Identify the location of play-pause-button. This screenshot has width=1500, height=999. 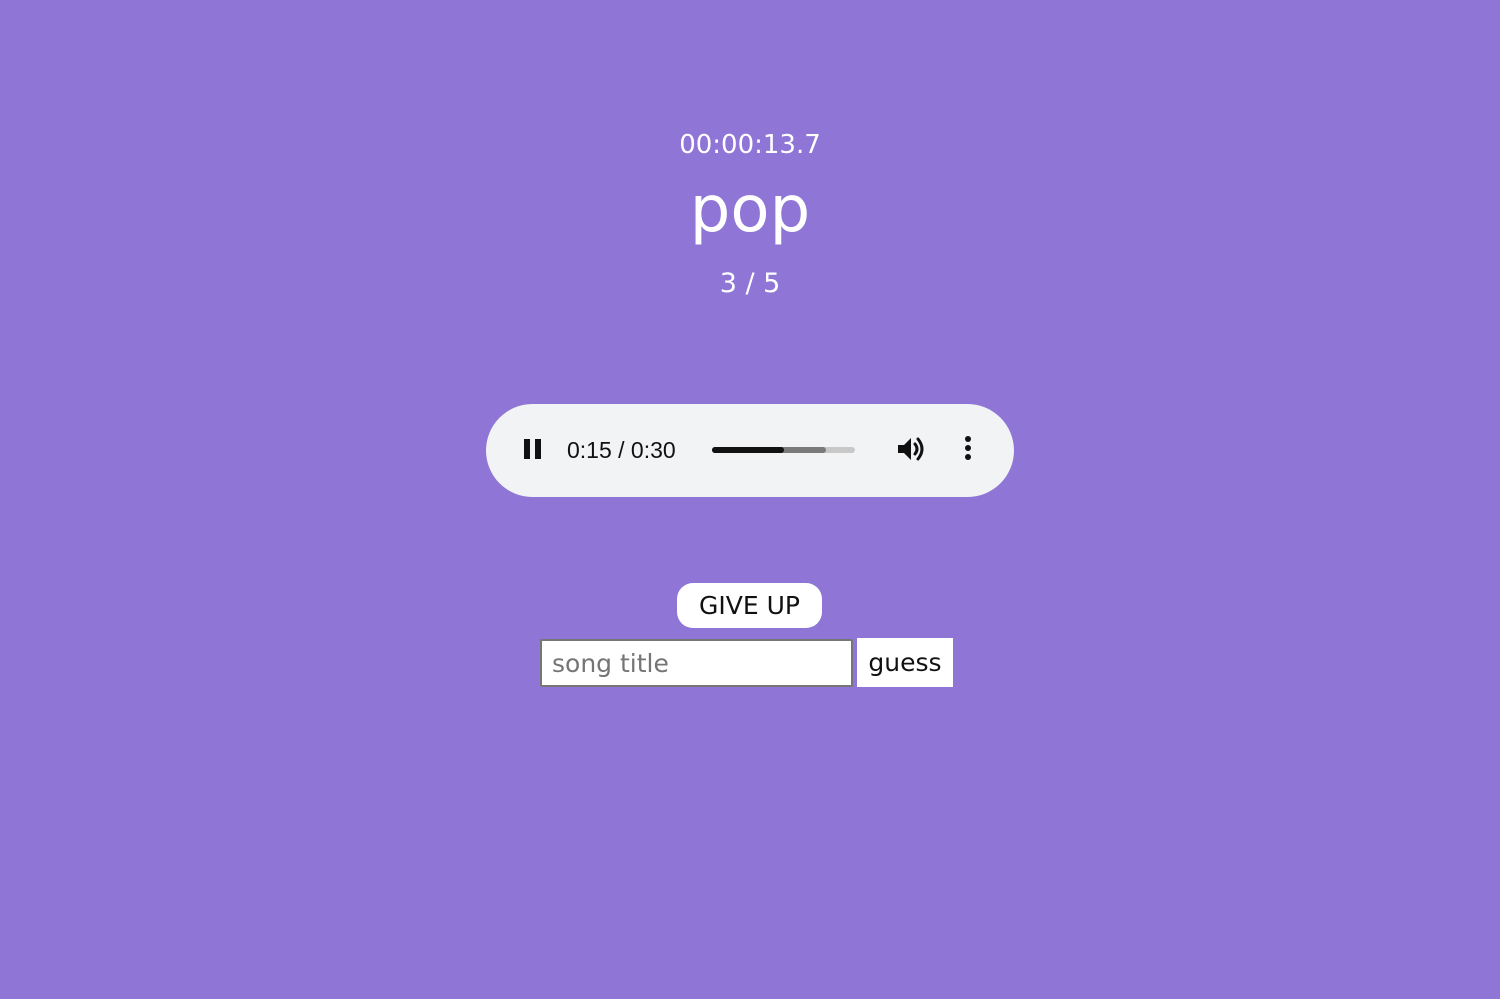
(533, 449).